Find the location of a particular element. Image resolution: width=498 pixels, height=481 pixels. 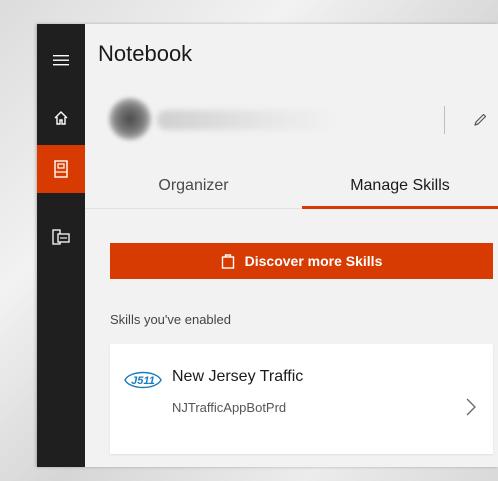

tab-manage-skills: Manage Skills is located at coordinates (400, 186).